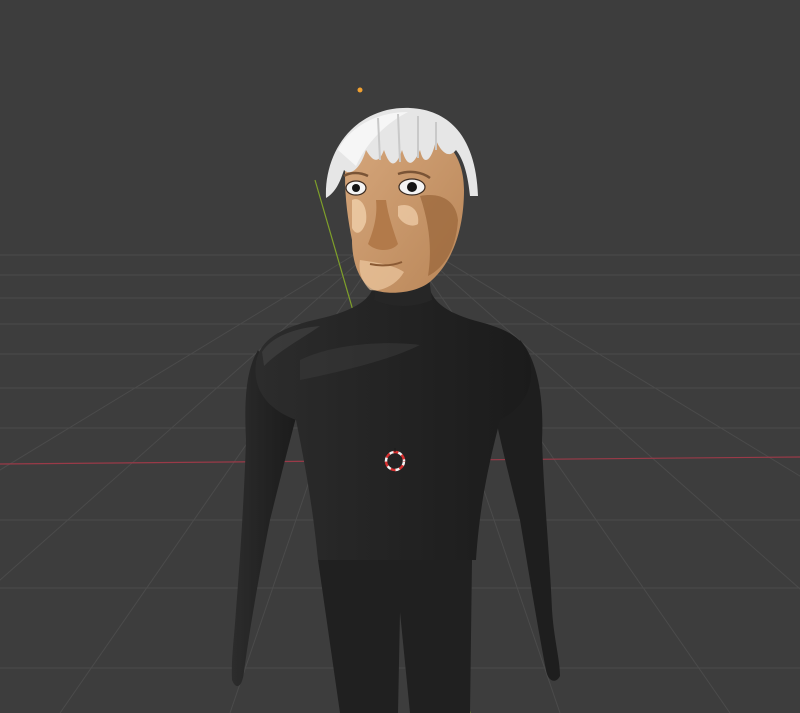 The height and width of the screenshot is (713, 800). What do you see at coordinates (356, 188) in the screenshot?
I see `left-pupil` at bounding box center [356, 188].